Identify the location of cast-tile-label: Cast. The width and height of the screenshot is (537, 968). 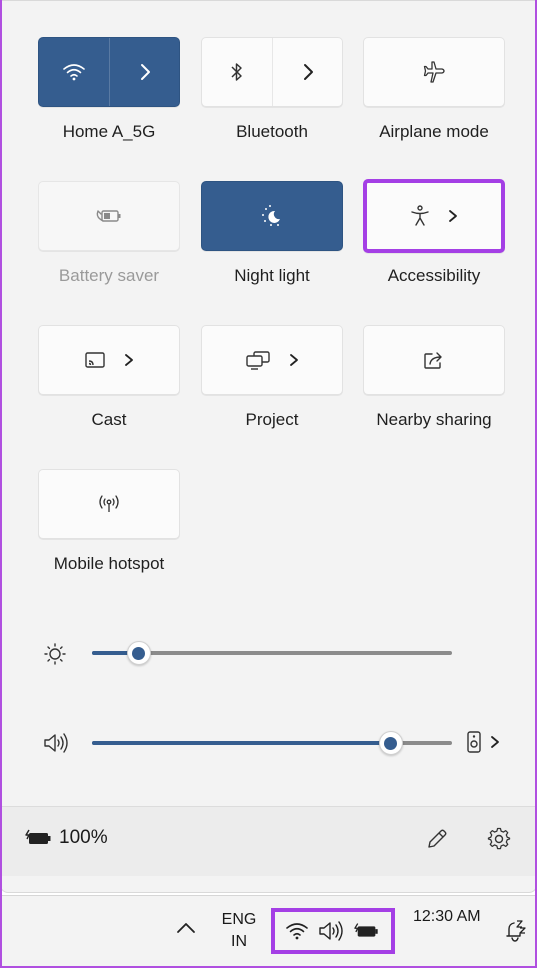
(109, 419).